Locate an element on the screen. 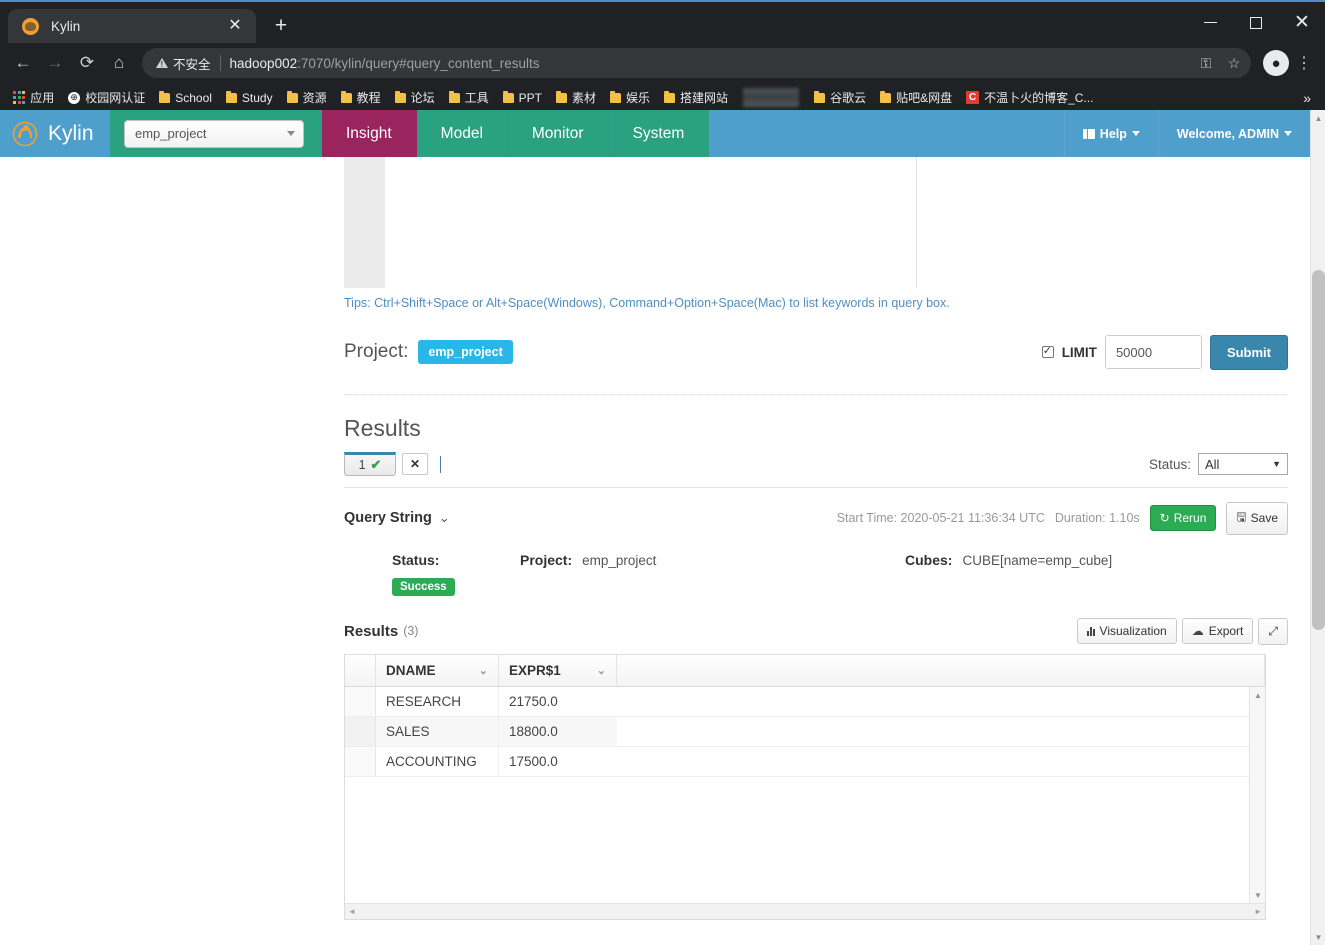 This screenshot has height=945, width=1325. submit-button: Submit is located at coordinates (1248, 352).